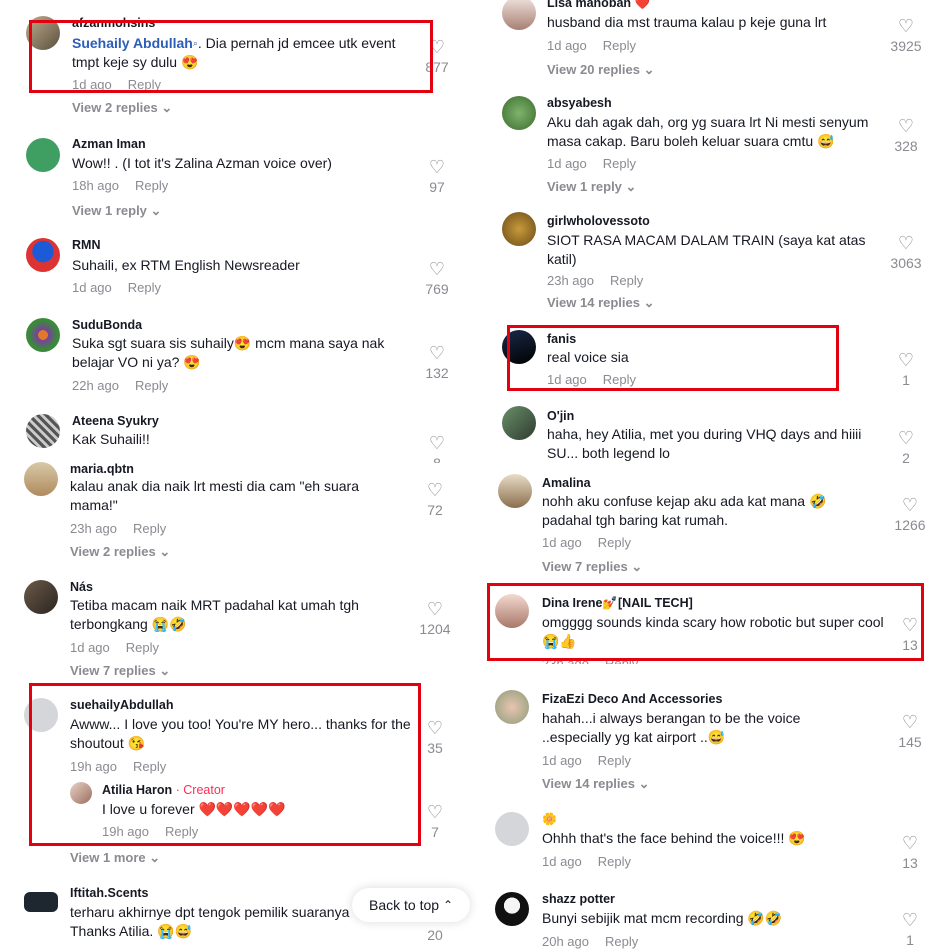 The image size is (950, 950). I want to click on like-button: ♡ 97, so click(437, 176).